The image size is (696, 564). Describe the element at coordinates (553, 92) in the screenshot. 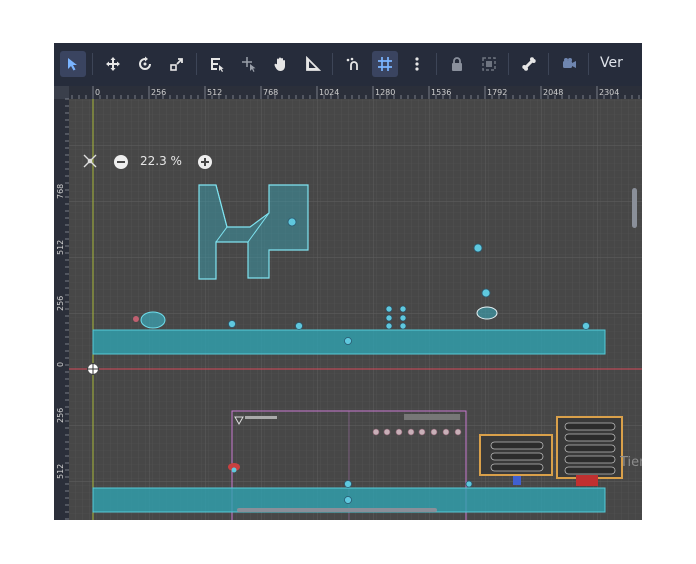

I see `ruler-label: 2048` at that location.